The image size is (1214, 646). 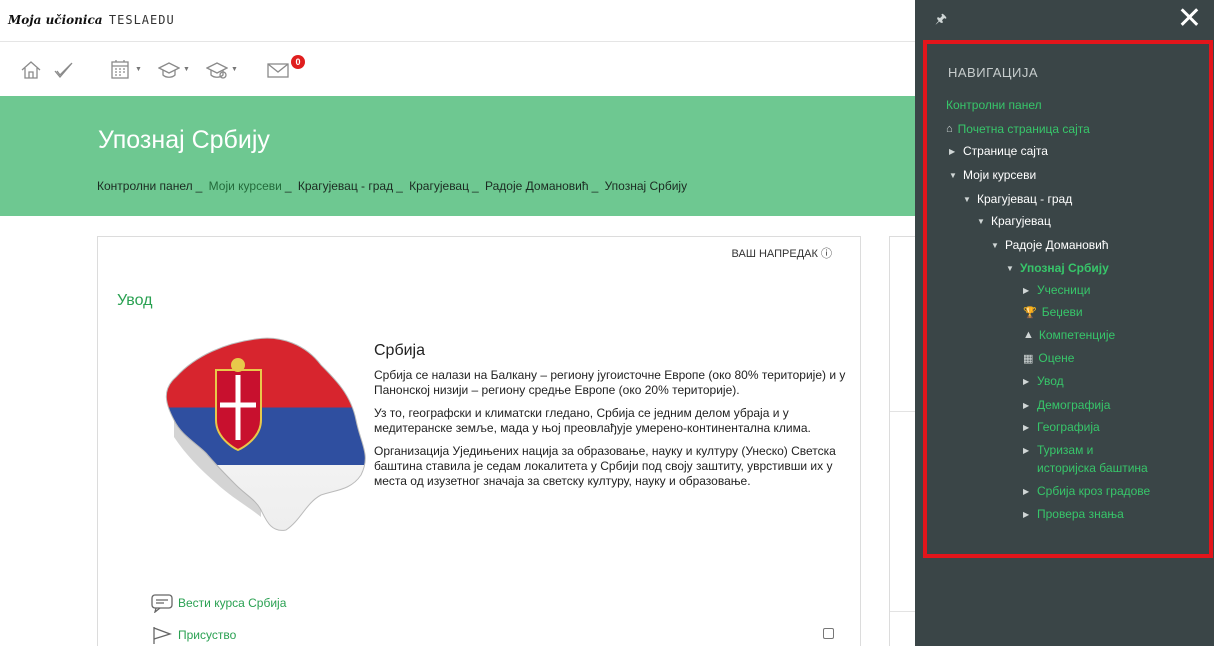 I want to click on forum-icon, so click(x=162, y=603).